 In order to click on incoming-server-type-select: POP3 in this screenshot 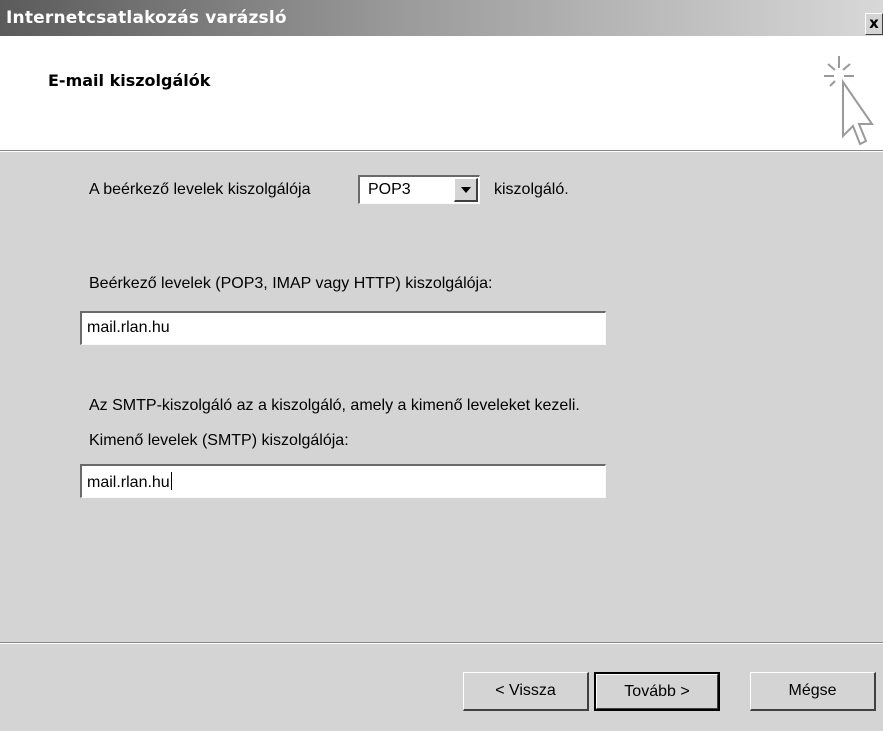, I will do `click(419, 189)`.